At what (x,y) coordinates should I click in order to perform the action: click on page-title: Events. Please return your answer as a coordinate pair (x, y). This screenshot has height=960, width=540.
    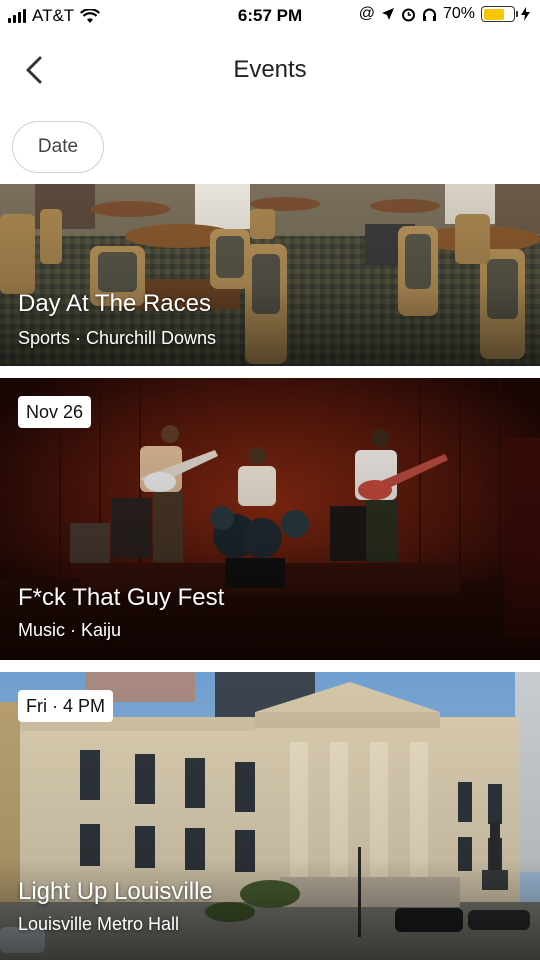
    Looking at the image, I should click on (270, 69).